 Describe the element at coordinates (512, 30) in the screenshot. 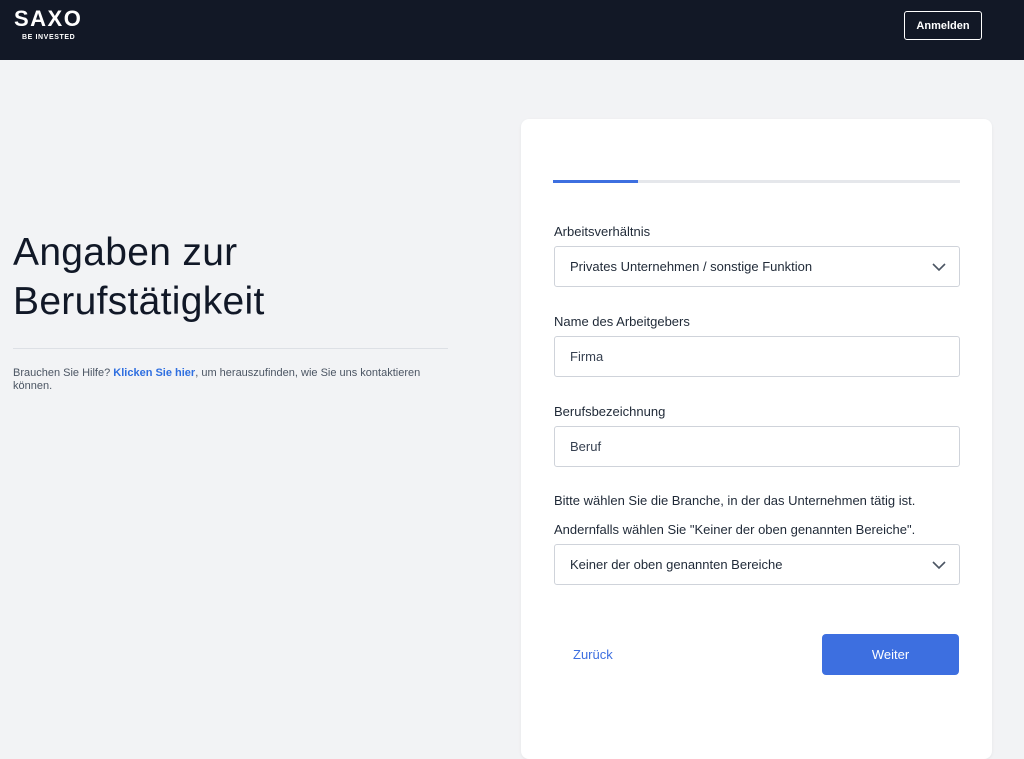

I see `top-navigation-bar: SAXO BE INVESTED Anmelden` at that location.